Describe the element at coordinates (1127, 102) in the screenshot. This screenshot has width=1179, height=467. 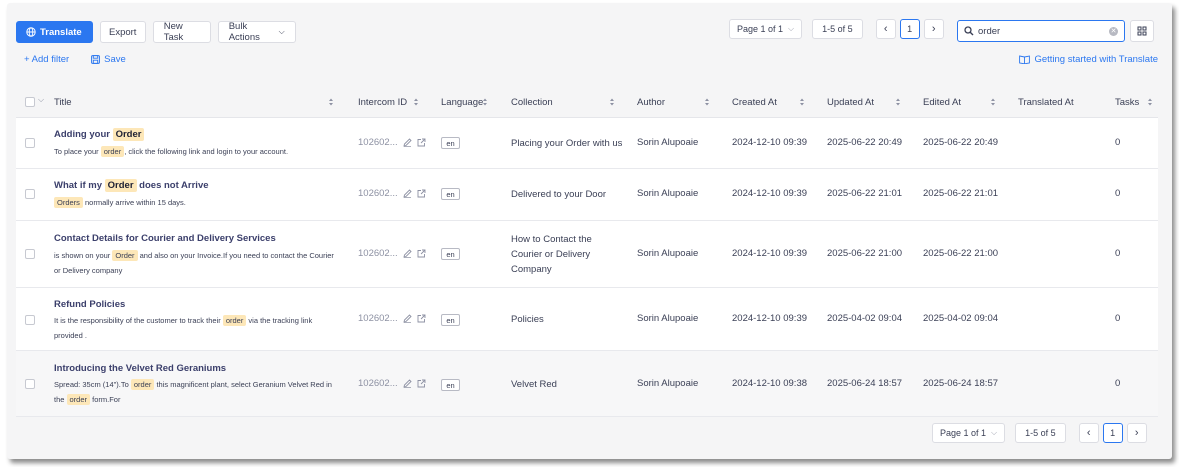
I see `column-tasks: Tasks` at that location.